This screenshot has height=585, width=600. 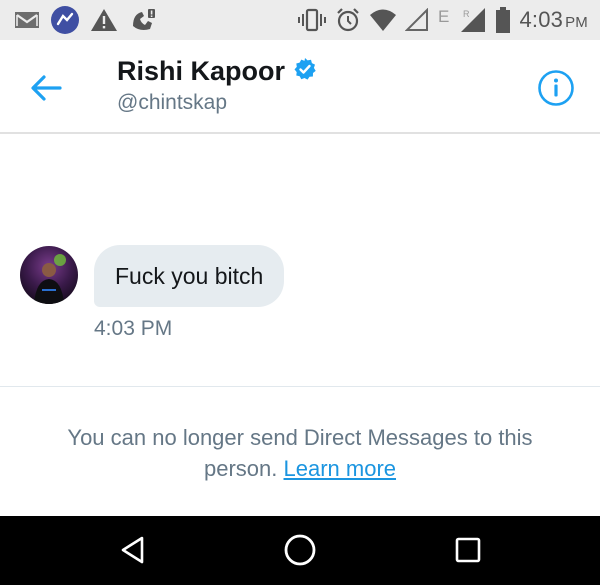 What do you see at coordinates (172, 102) in the screenshot?
I see `user-handle: @chintskap` at bounding box center [172, 102].